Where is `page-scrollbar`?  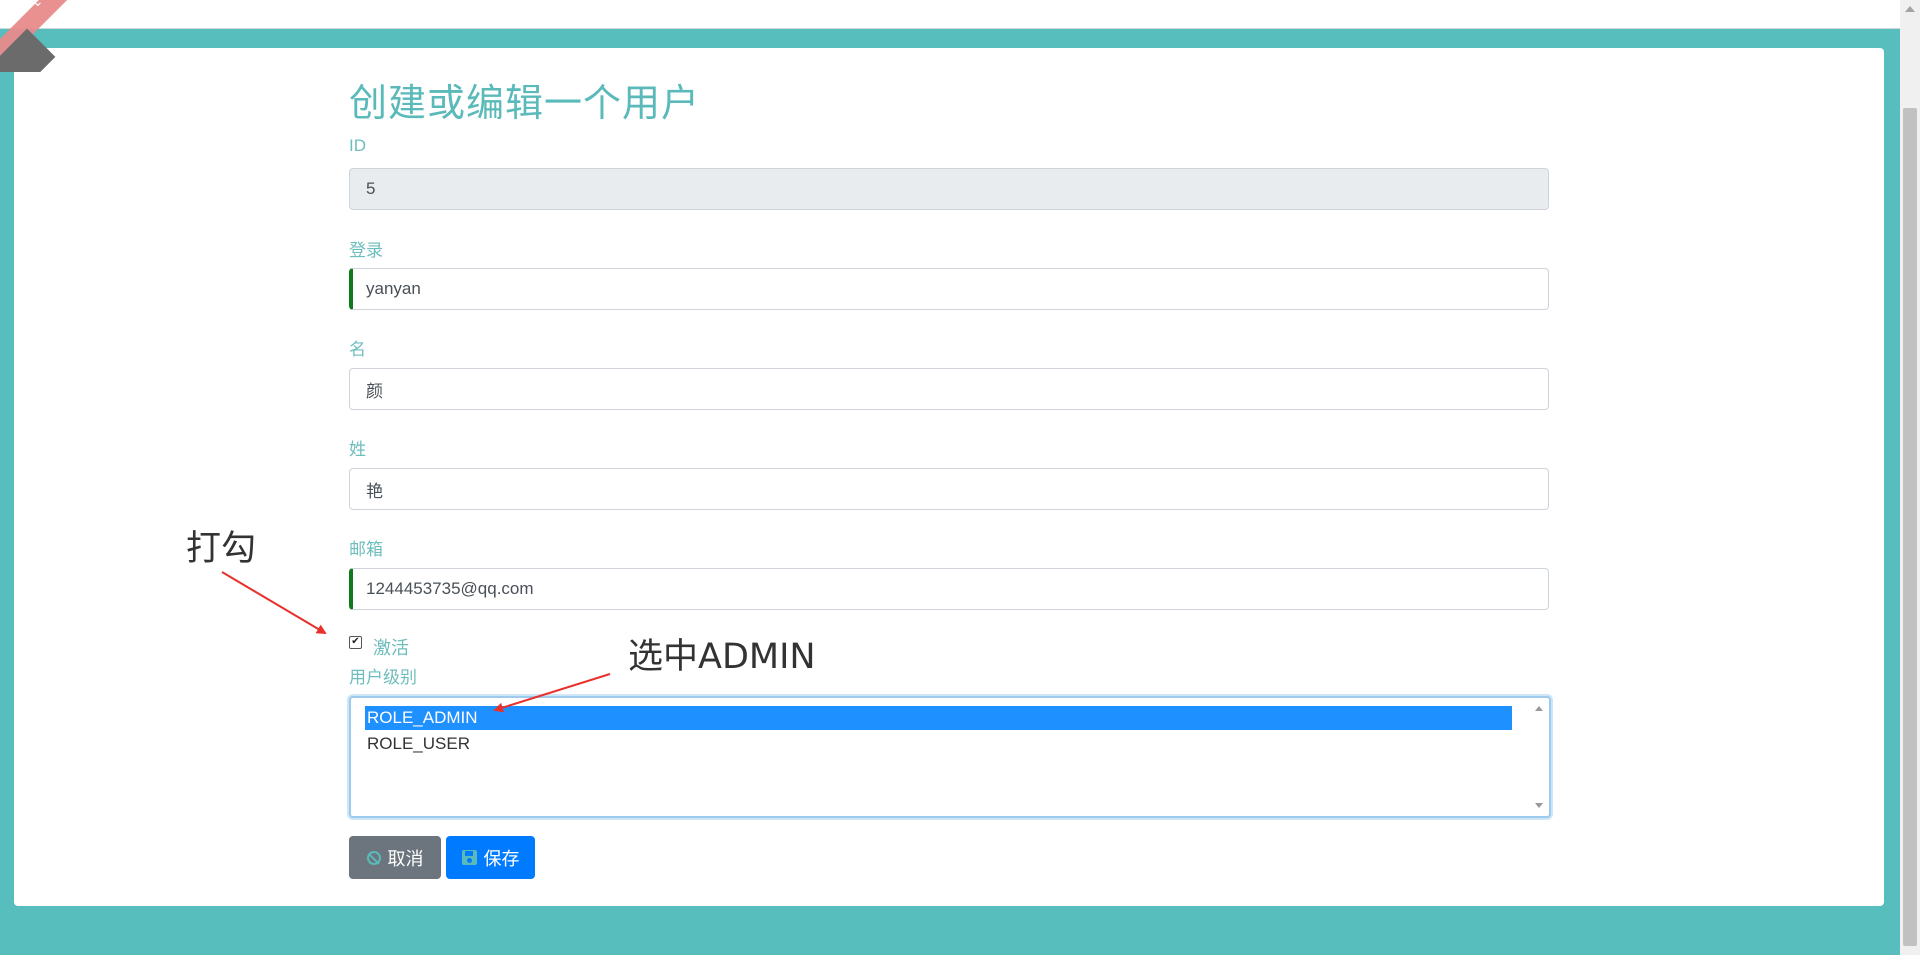 page-scrollbar is located at coordinates (1910, 477).